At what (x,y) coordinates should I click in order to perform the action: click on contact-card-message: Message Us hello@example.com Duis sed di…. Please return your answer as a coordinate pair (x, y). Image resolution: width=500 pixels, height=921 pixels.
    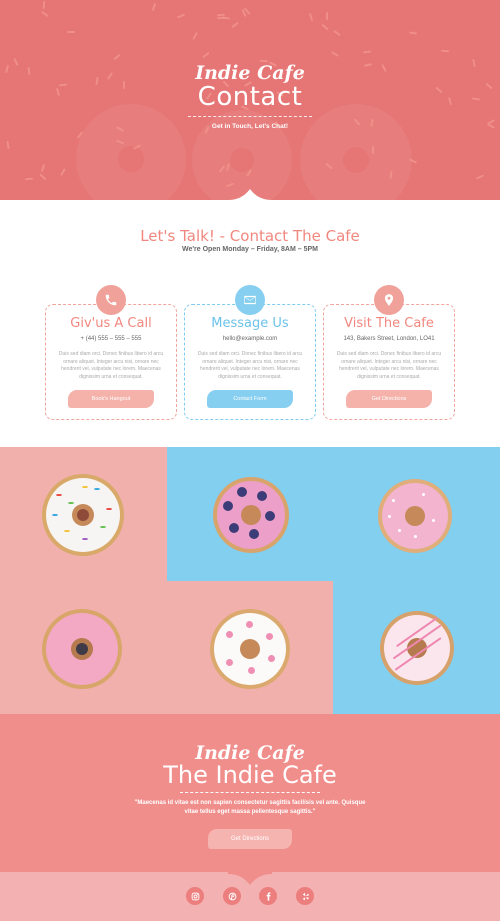
    Looking at the image, I should click on (250, 352).